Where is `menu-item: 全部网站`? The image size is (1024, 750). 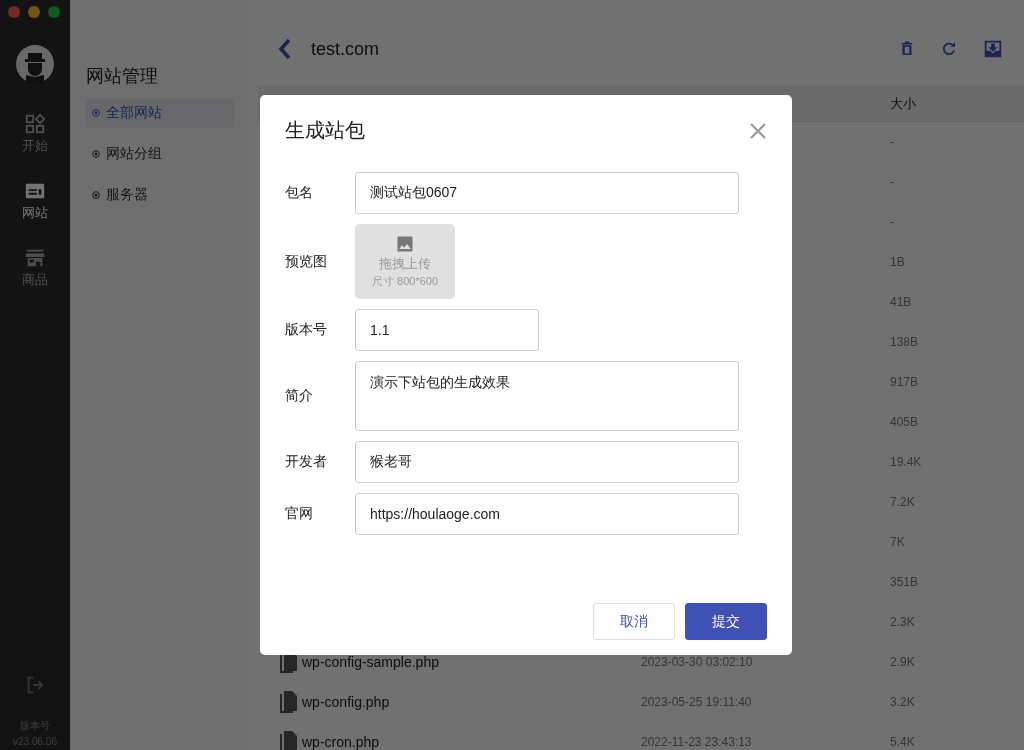
menu-item: 全部网站 is located at coordinates (160, 113).